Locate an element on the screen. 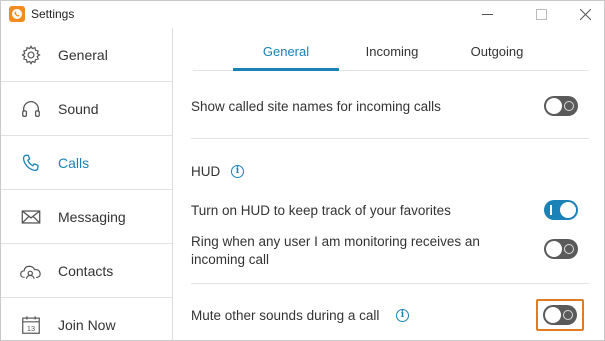 This screenshot has height=341, width=605. phone-icon is located at coordinates (31, 163).